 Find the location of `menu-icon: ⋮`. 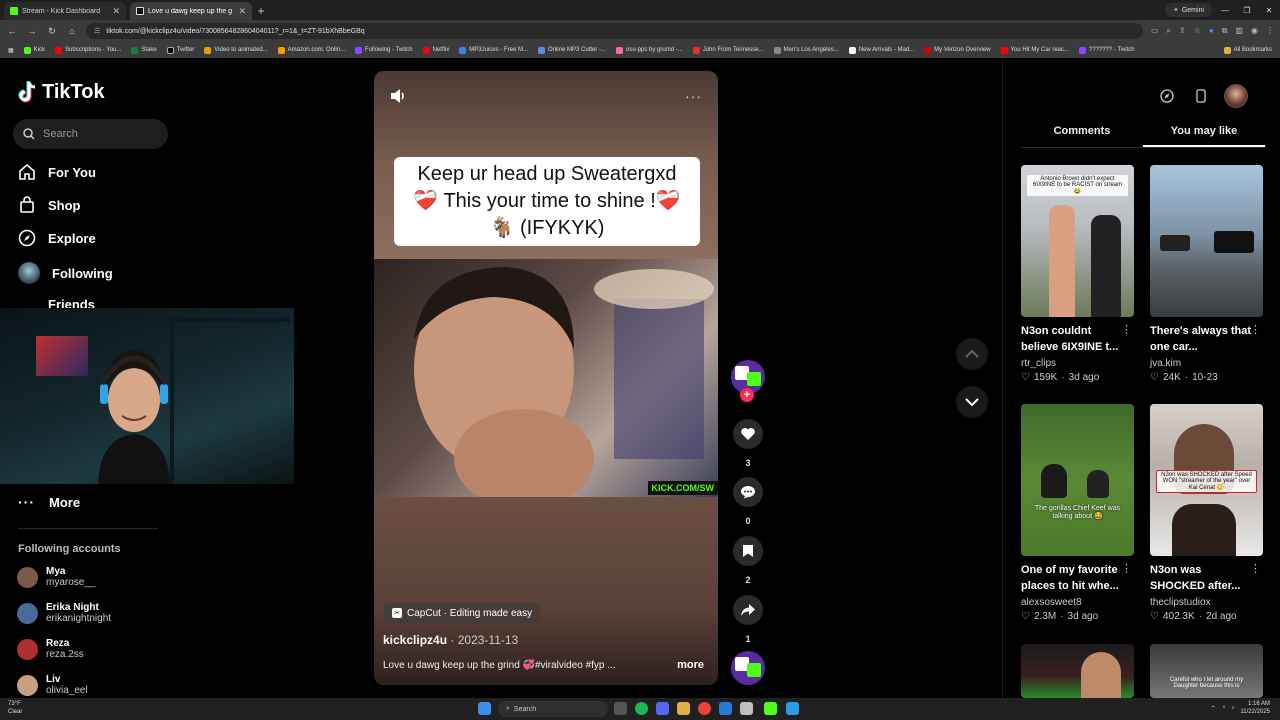

menu-icon: ⋮ is located at coordinates (1270, 31).